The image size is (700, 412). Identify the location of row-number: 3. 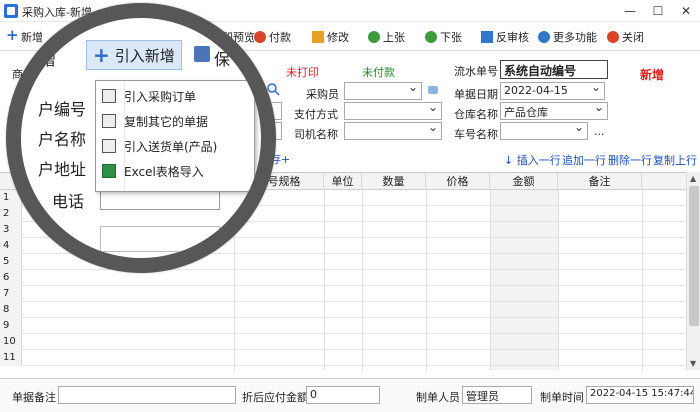
(11, 230).